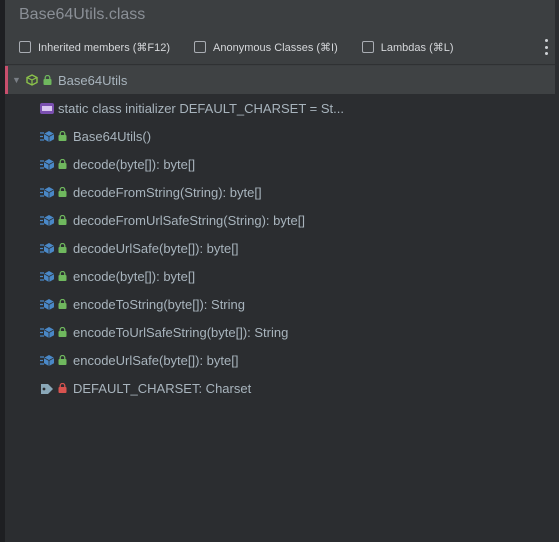 This screenshot has height=542, width=559. I want to click on filter-anonymous-classes: Anonymous Classes (⌘I), so click(266, 47).